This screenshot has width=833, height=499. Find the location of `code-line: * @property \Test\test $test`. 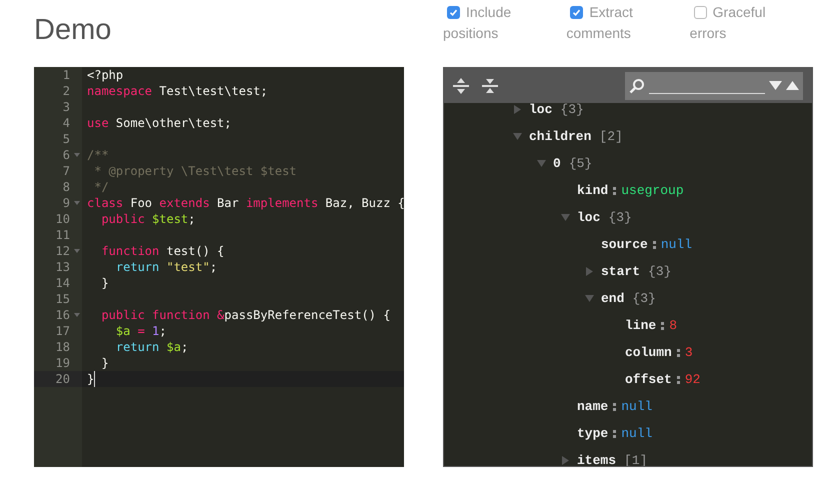

code-line: * @property \Test\test $test is located at coordinates (195, 171).